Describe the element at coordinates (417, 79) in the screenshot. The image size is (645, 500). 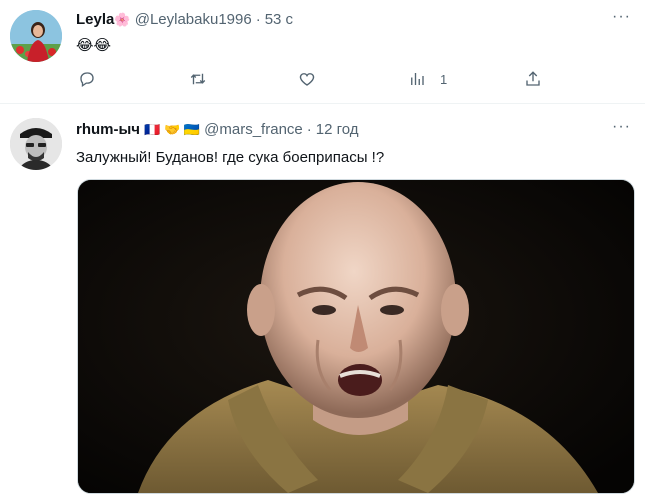
I see `views-icon` at that location.